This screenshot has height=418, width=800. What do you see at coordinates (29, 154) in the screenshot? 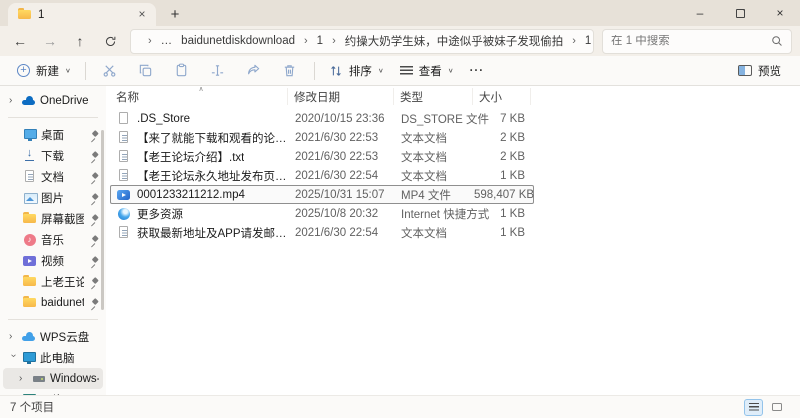
I see `download-icon` at bounding box center [29, 154].